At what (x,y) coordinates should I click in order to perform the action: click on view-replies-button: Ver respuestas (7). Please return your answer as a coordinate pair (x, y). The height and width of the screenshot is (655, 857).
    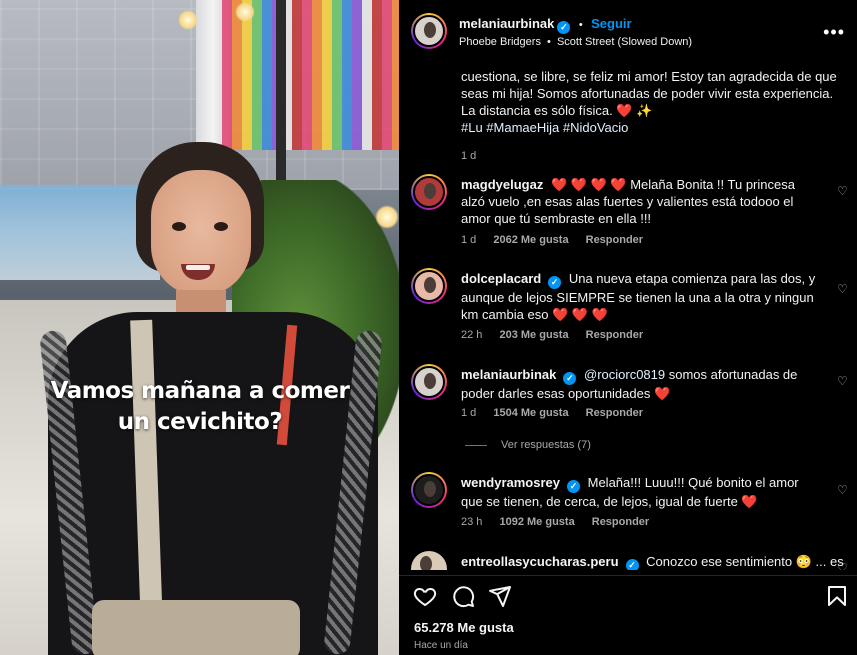
    Looking at the image, I should click on (528, 445).